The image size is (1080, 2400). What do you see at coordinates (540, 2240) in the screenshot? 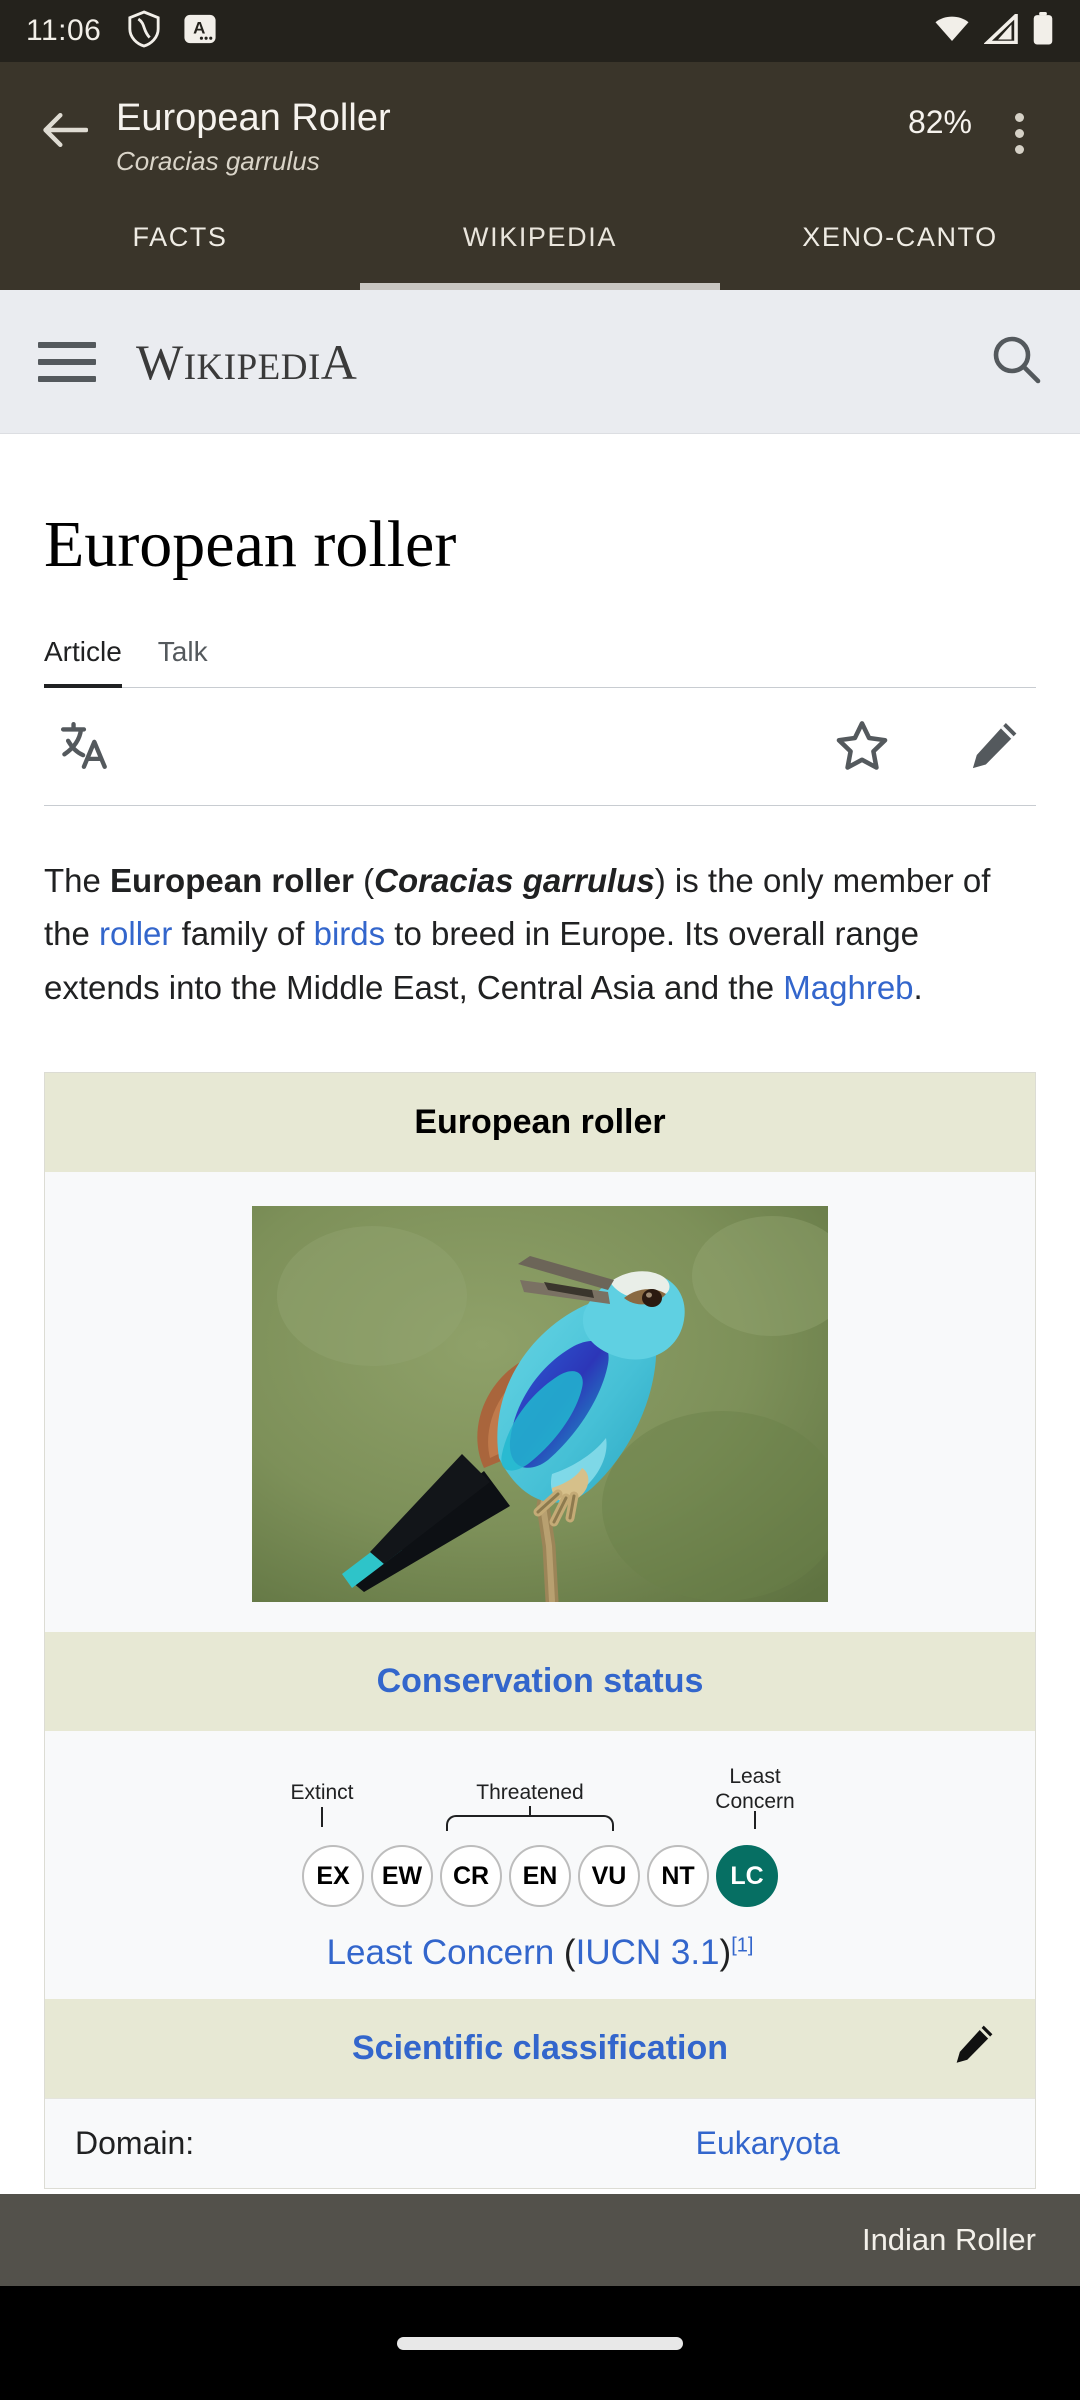
I see `playback-overlay-bar: Indian Roller` at bounding box center [540, 2240].